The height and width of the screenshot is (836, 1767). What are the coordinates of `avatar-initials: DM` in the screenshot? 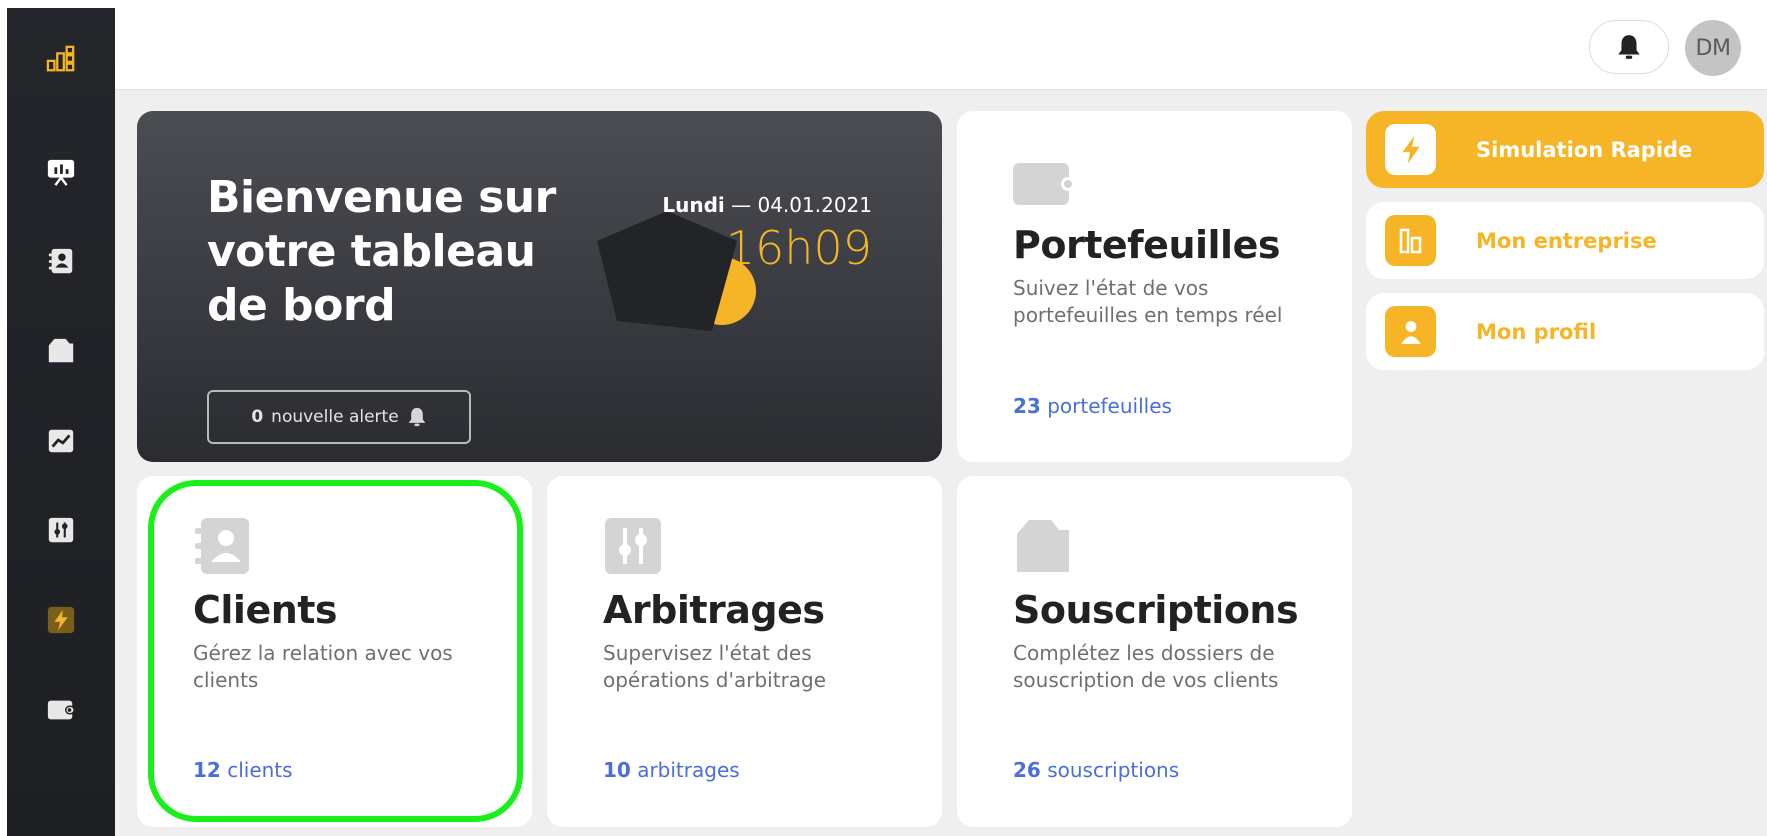 It's located at (1713, 48).